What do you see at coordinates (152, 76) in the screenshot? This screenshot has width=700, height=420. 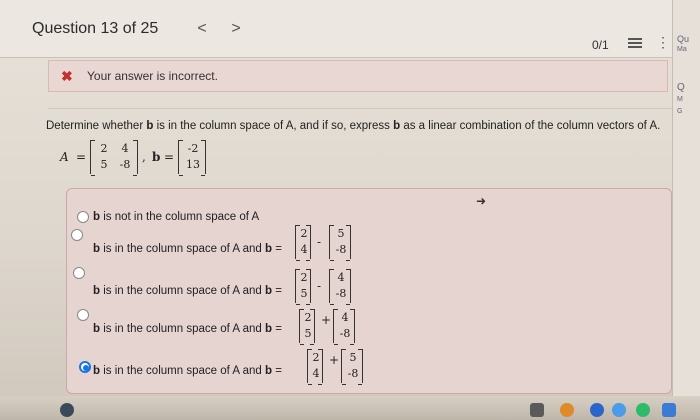 I see `alert-message: Your answer is incorrect.` at bounding box center [152, 76].